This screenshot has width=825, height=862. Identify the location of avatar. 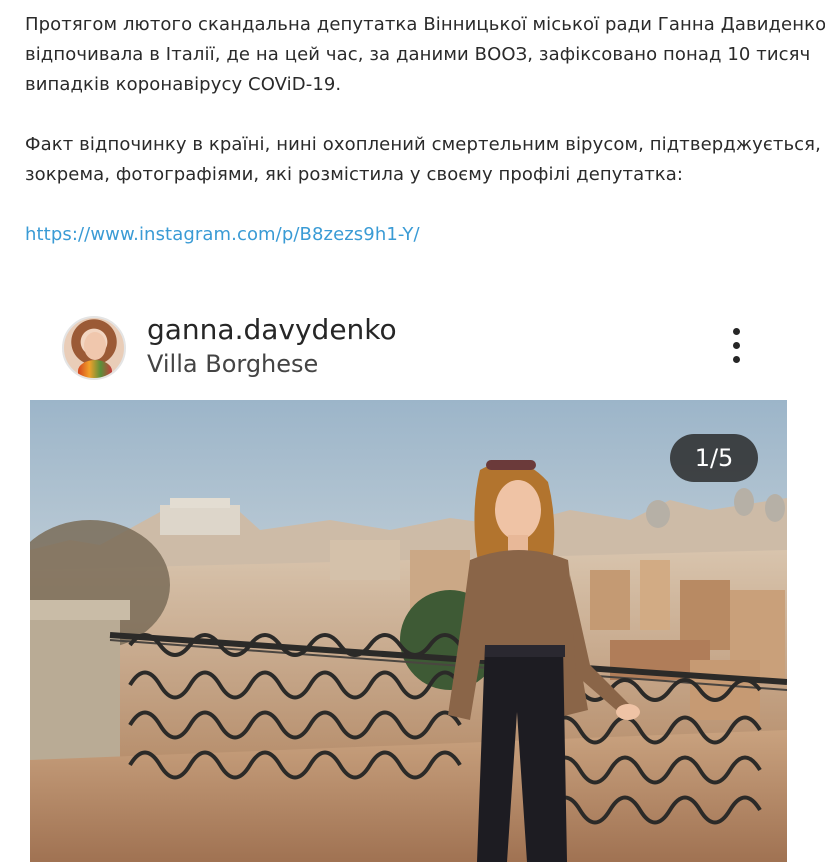
(94, 348).